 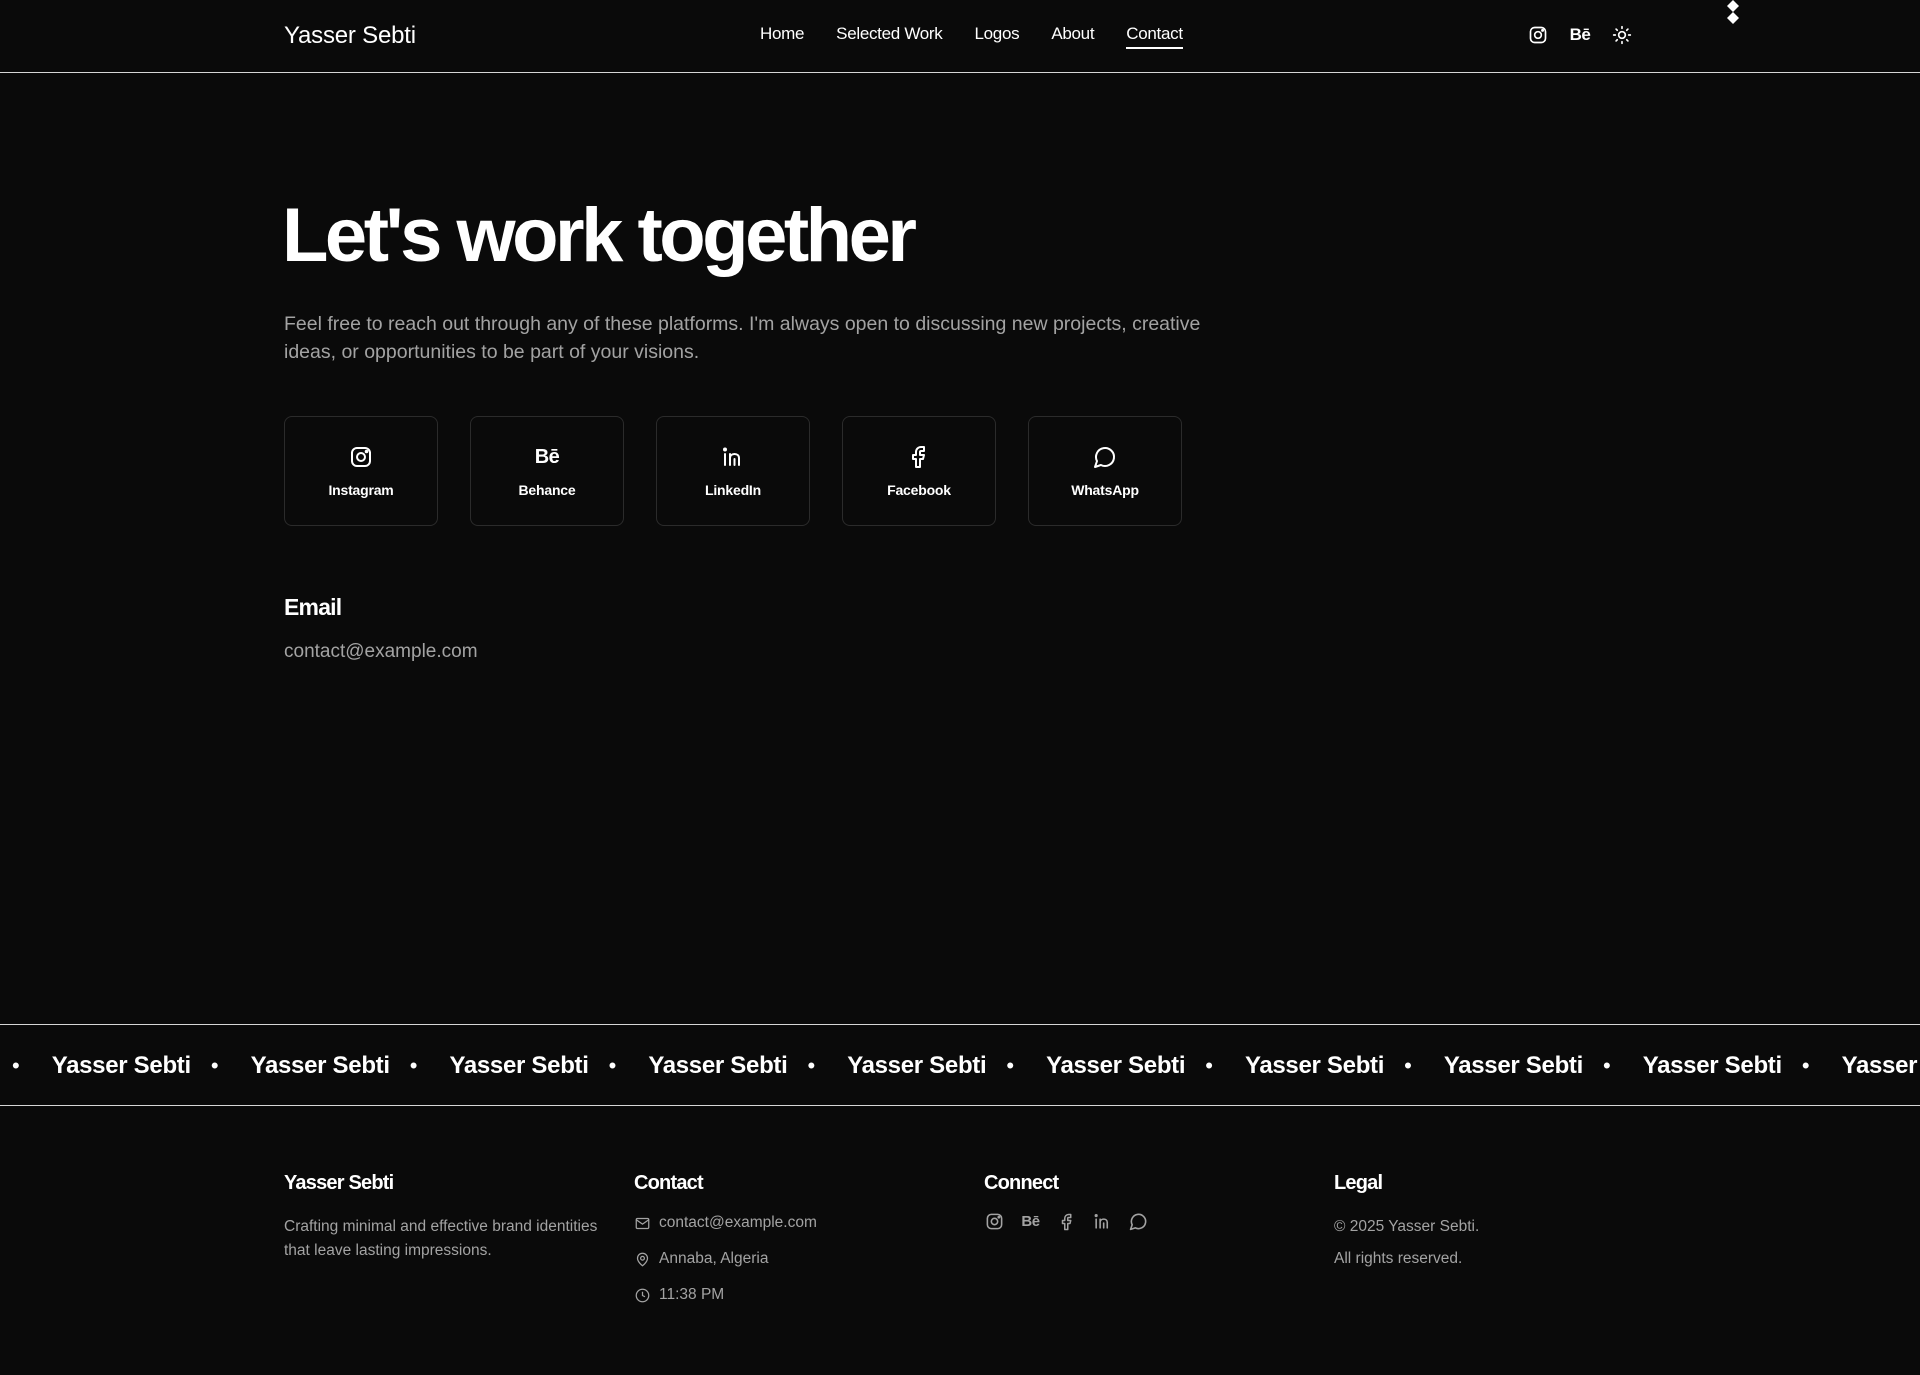 I want to click on platform-label: Behance, so click(x=547, y=490).